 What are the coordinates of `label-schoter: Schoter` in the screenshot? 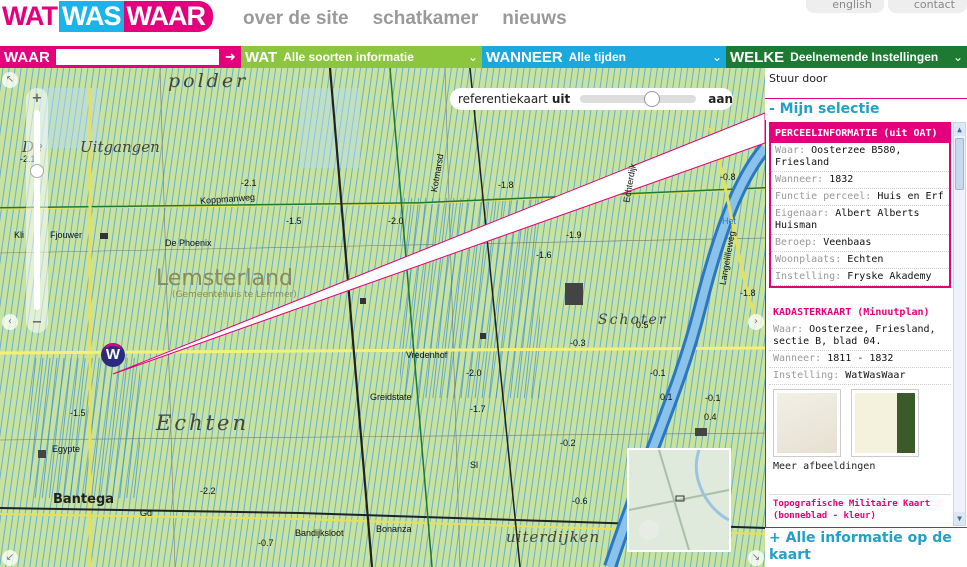 It's located at (633, 320).